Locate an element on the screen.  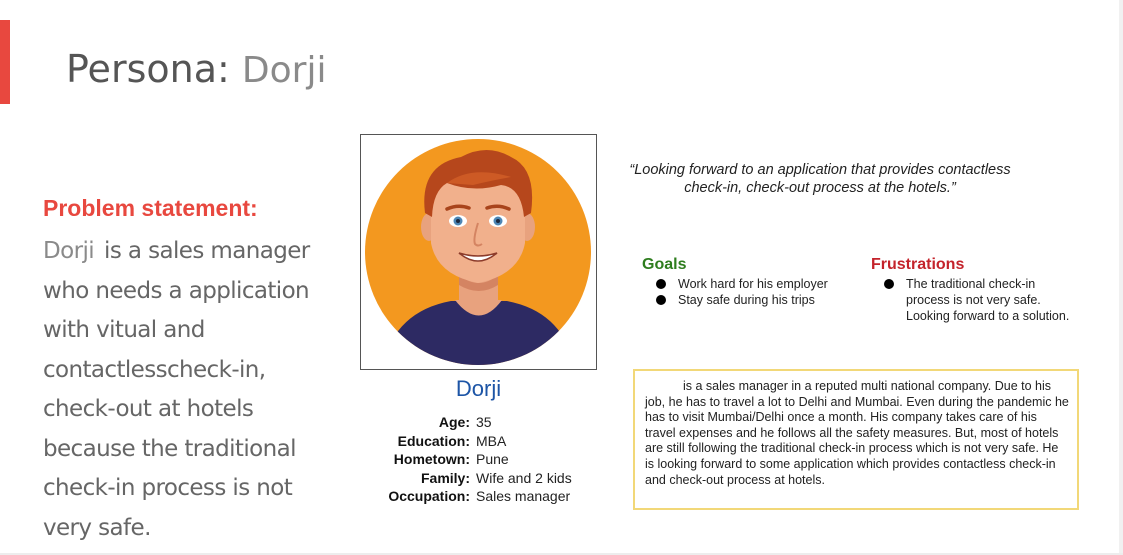
detail-value: MBA is located at coordinates (491, 440).